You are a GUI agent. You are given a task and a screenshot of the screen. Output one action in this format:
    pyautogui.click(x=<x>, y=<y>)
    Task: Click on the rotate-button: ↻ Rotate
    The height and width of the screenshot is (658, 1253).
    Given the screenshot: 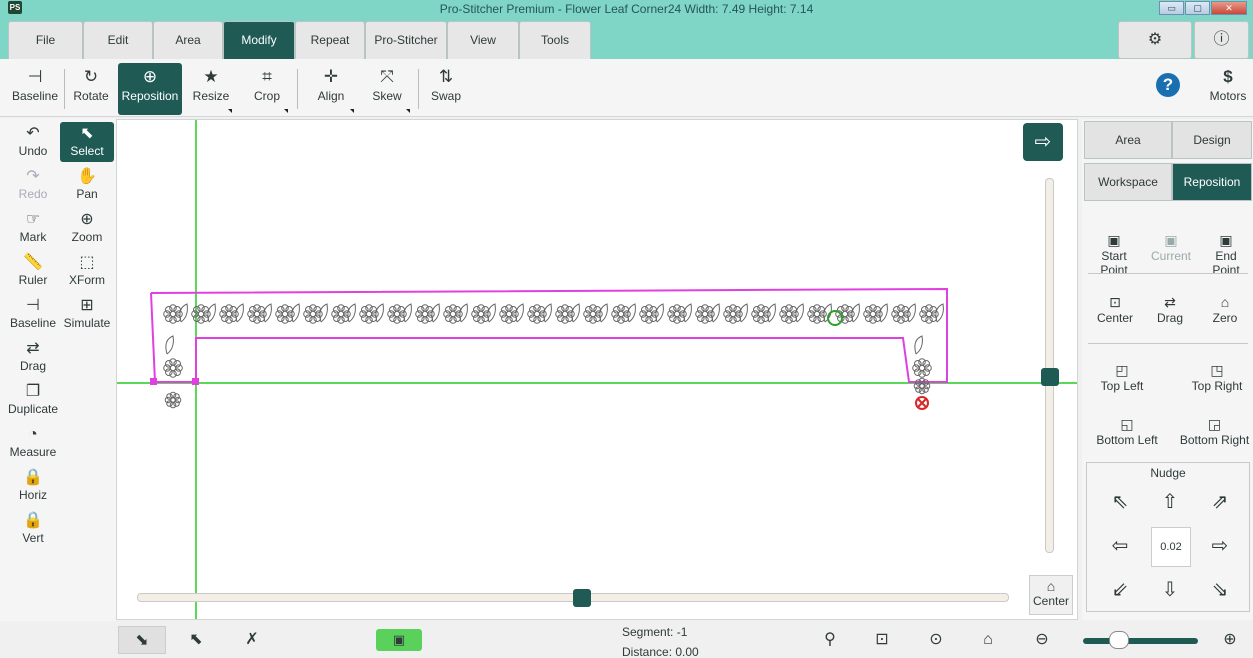 What is the action you would take?
    pyautogui.click(x=91, y=89)
    